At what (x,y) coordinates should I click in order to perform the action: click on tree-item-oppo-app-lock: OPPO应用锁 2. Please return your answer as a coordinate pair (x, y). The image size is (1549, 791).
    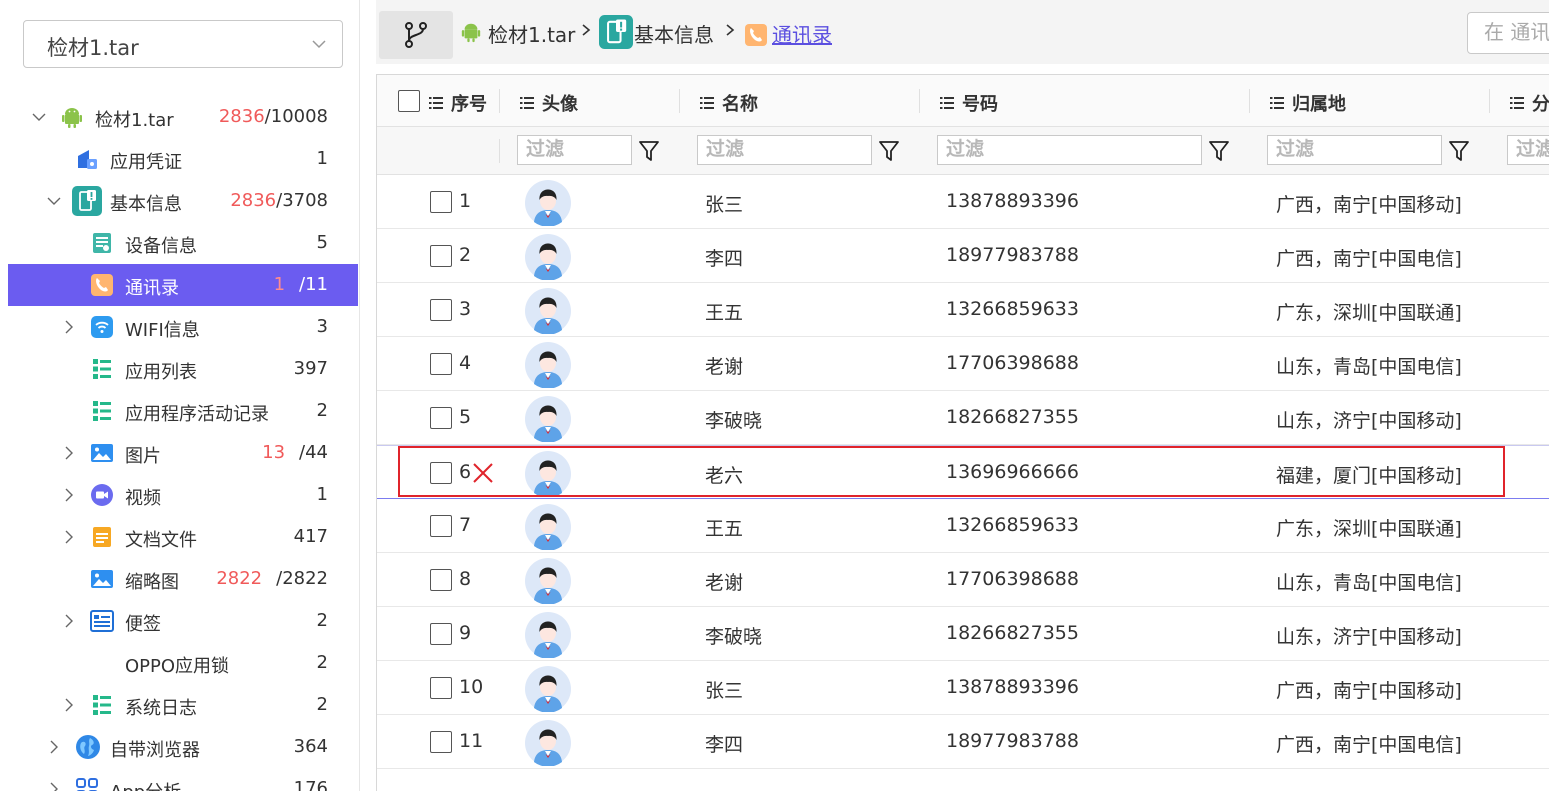
    Looking at the image, I should click on (183, 663).